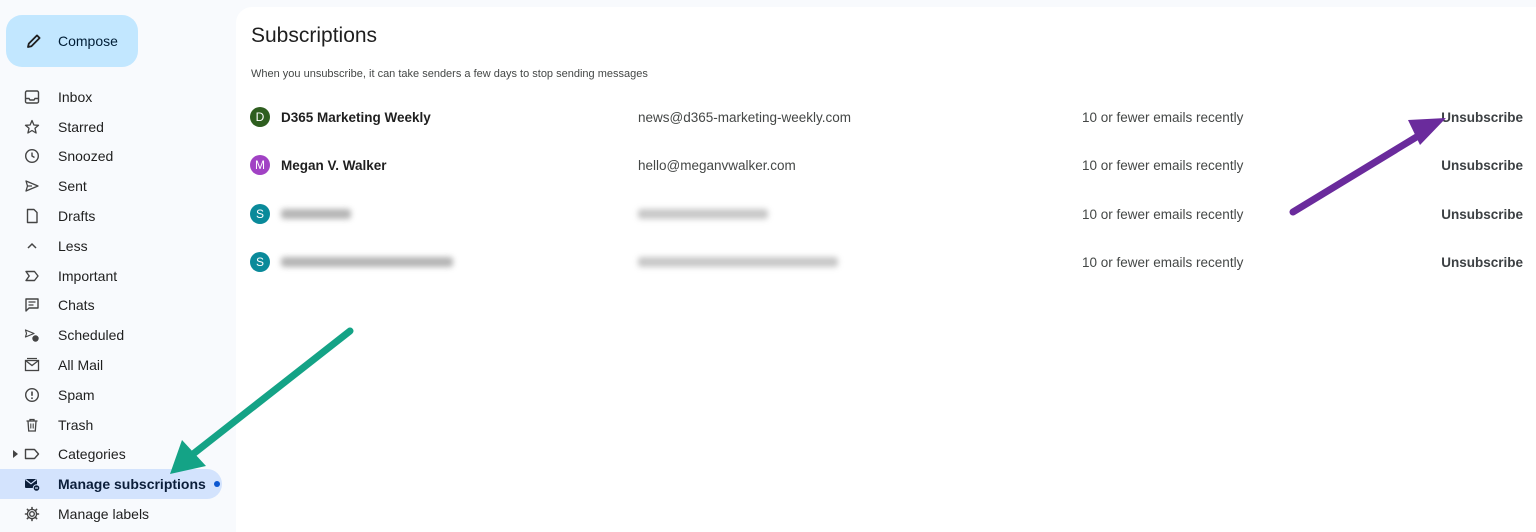 This screenshot has height=532, width=1536. I want to click on sidebar-item-label: All Mail, so click(81, 365).